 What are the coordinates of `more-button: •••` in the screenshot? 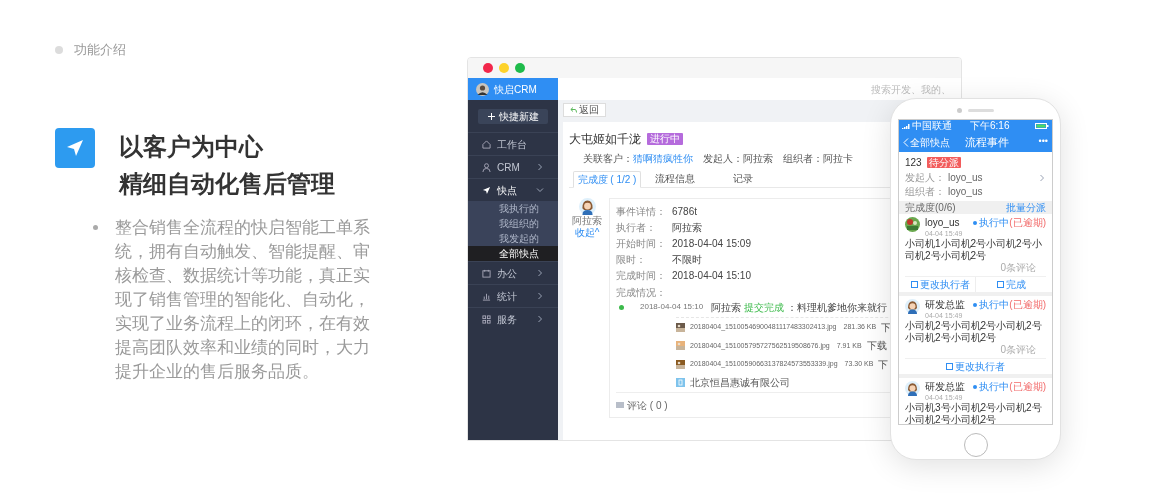 It's located at (1033, 142).